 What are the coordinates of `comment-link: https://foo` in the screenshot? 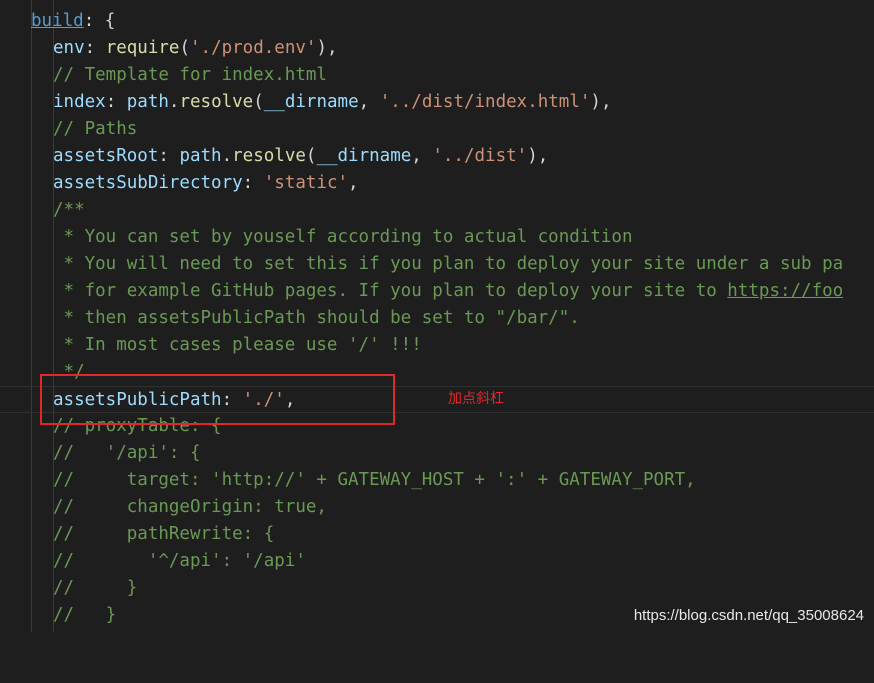 It's located at (785, 291).